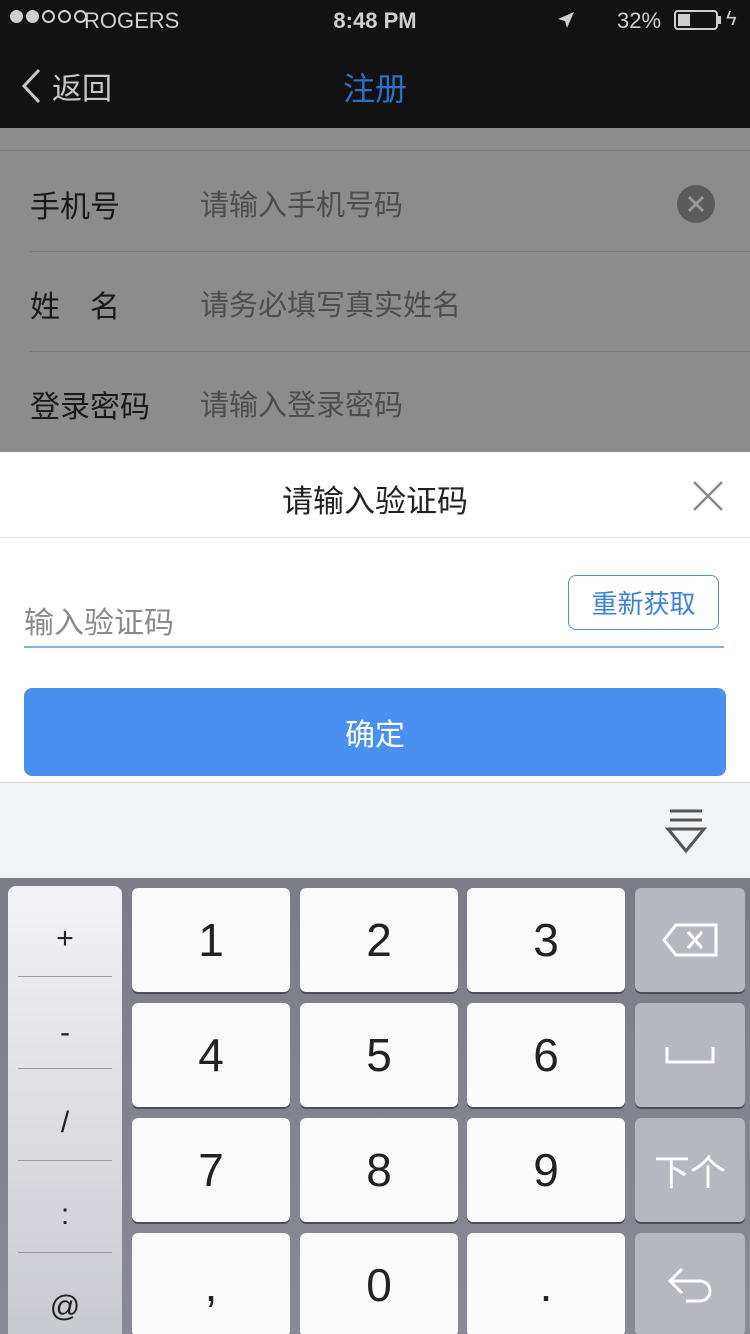 The height and width of the screenshot is (1334, 750). I want to click on next-key: 下个, so click(690, 1170).